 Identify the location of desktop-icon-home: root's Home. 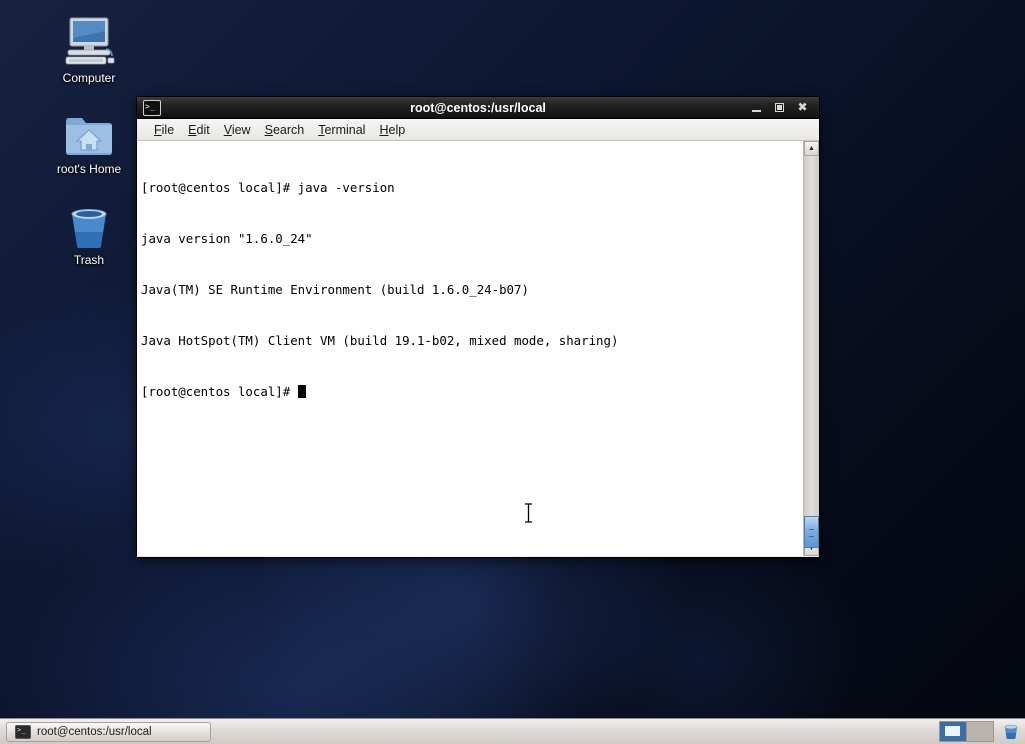
(89, 139).